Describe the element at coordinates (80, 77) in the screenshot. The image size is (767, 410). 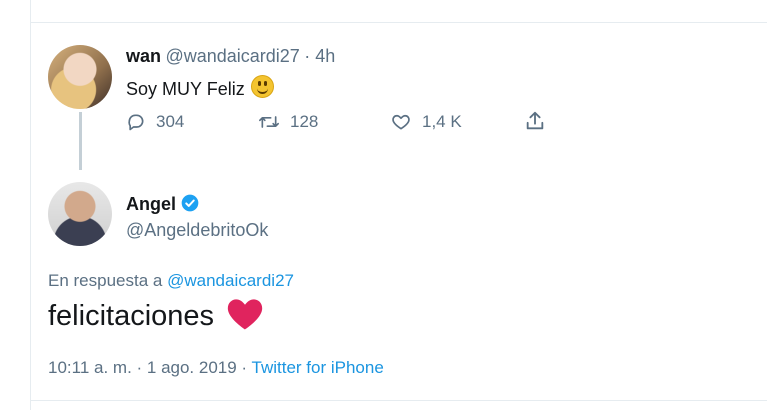
I see `avatar-wan` at that location.